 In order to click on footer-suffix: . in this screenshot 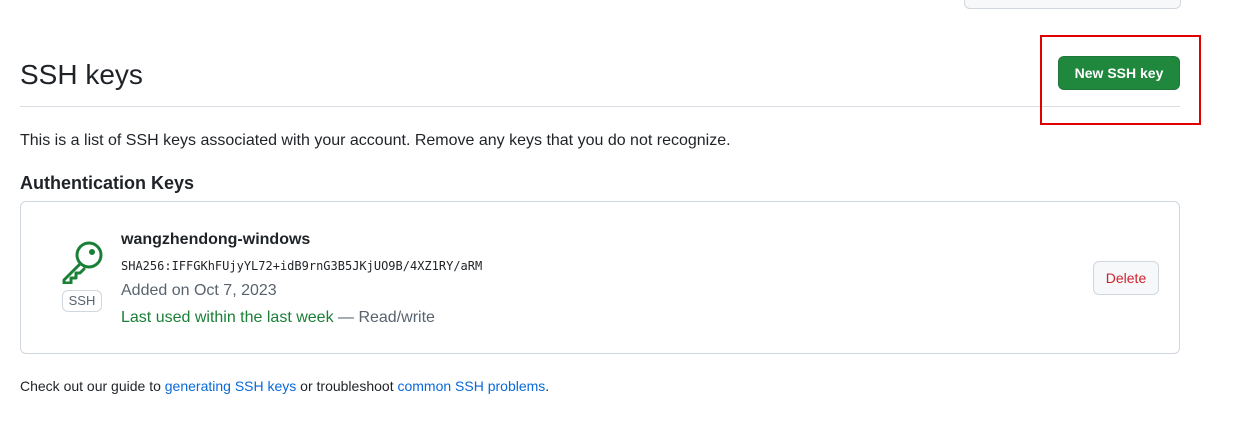, I will do `click(547, 386)`.